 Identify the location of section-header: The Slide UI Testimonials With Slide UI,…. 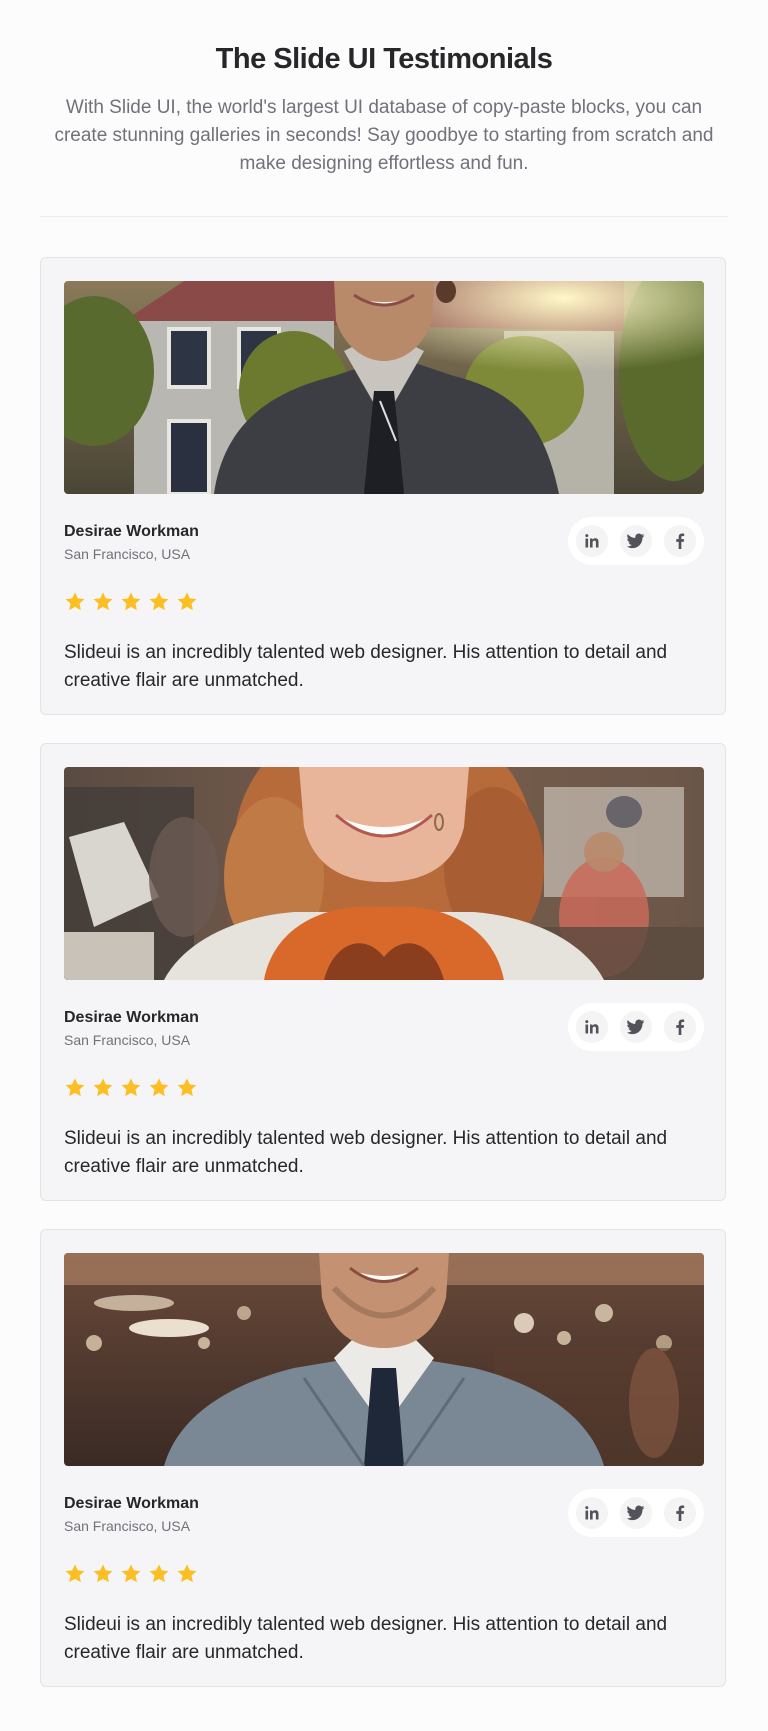
(384, 109).